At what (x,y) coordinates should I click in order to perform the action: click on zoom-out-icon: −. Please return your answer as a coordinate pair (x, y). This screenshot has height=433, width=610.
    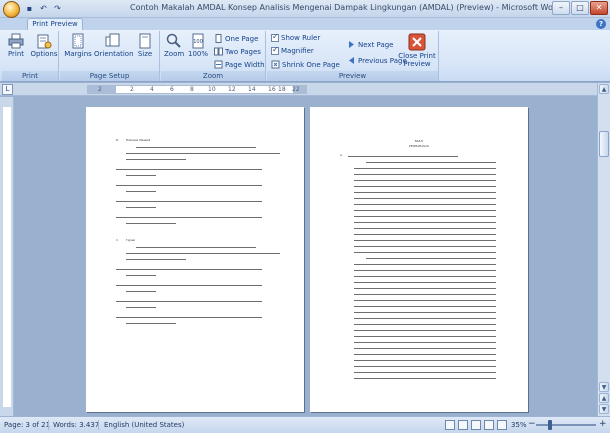
    Looking at the image, I should click on (532, 424).